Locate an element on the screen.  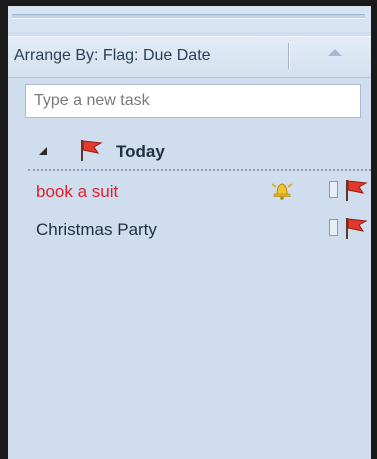
group-title: Today is located at coordinates (140, 151).